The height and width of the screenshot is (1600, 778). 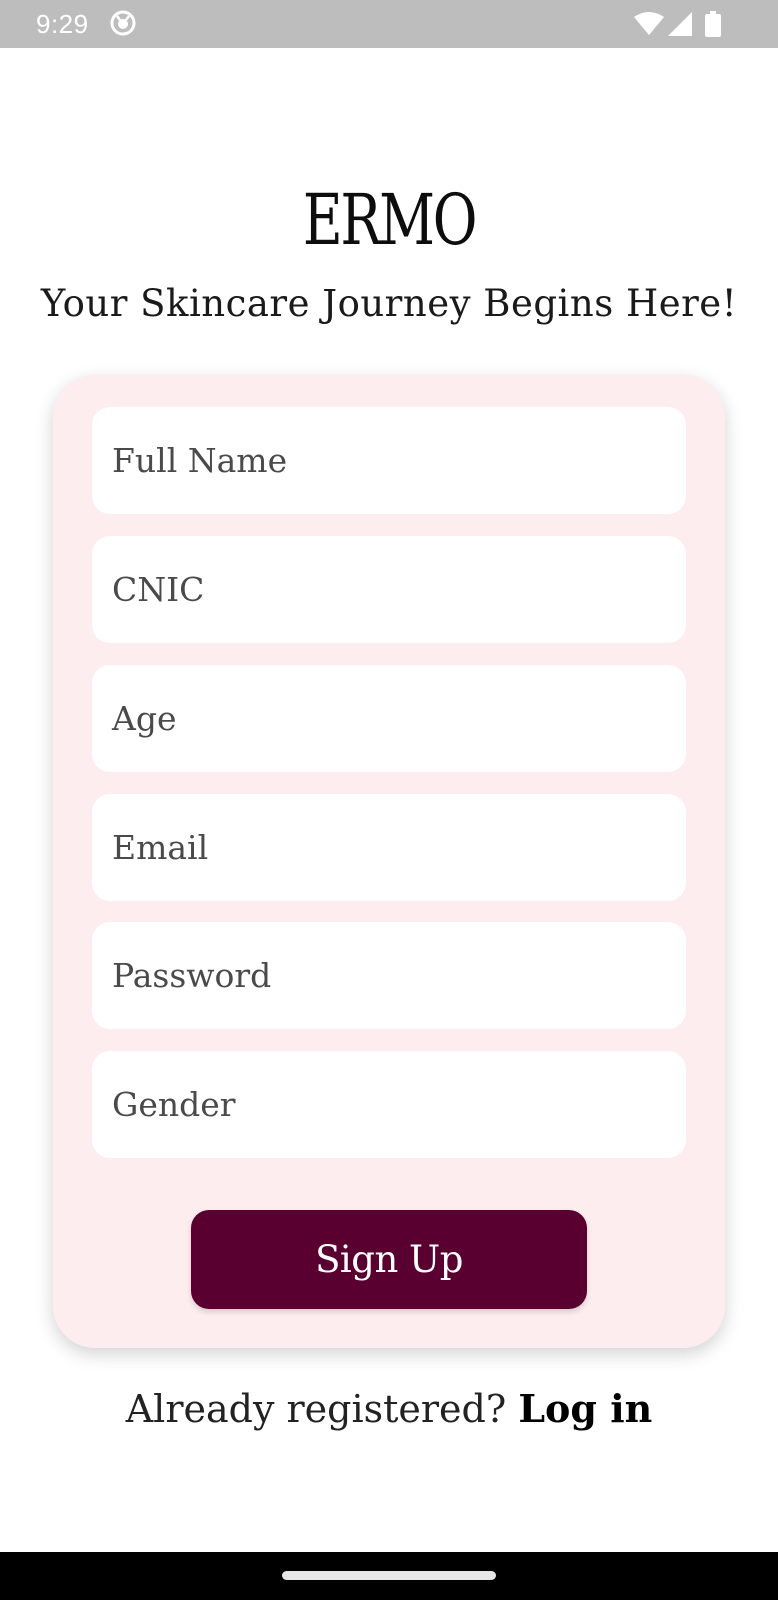 What do you see at coordinates (713, 24) in the screenshot?
I see `battery-icon` at bounding box center [713, 24].